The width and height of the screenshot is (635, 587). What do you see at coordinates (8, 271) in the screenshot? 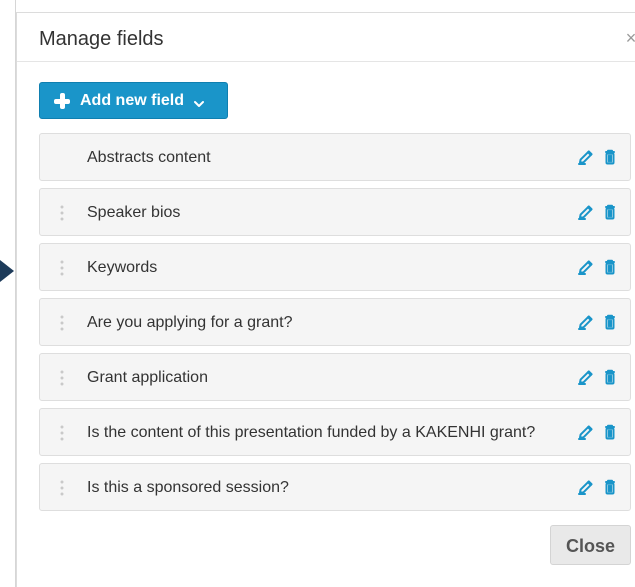
I see `left-arrow-icon` at bounding box center [8, 271].